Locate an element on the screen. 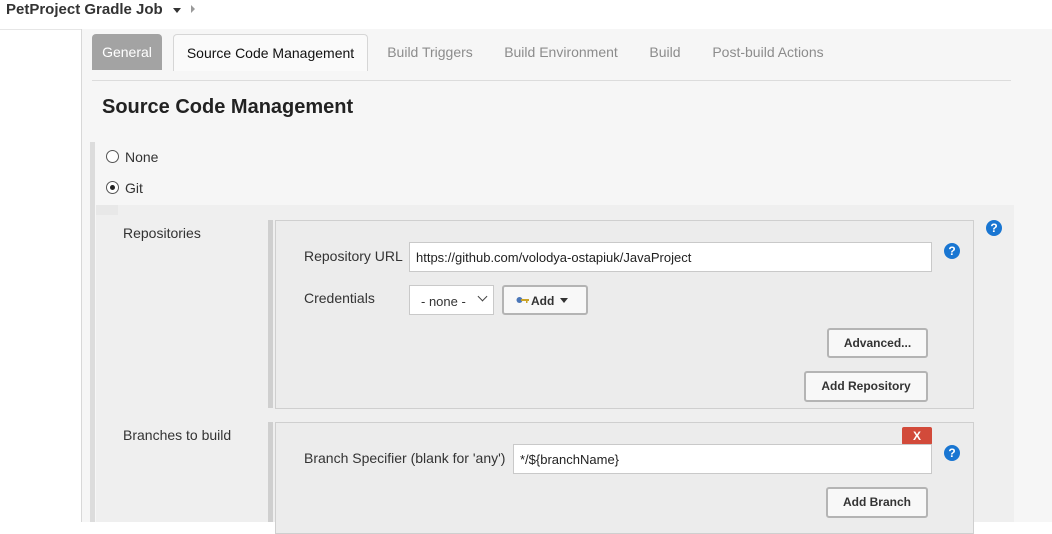 The image size is (1052, 534). tab-general: General is located at coordinates (127, 52).